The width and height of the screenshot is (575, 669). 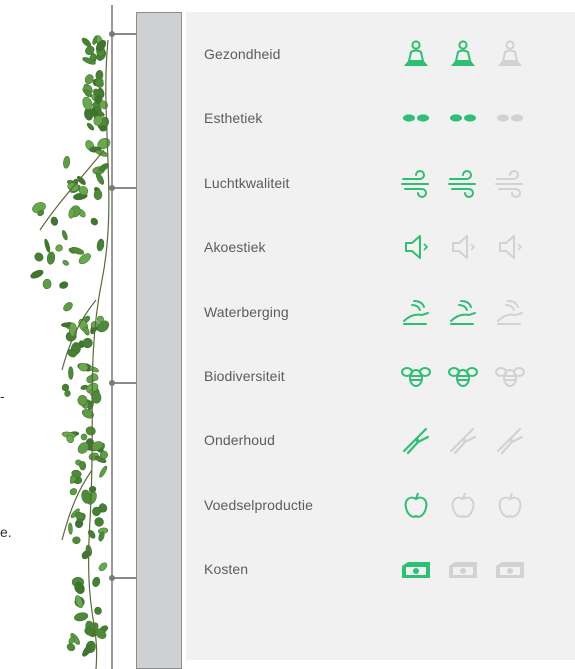 I want to click on criterion-row: Onderhoud, so click(x=380, y=440).